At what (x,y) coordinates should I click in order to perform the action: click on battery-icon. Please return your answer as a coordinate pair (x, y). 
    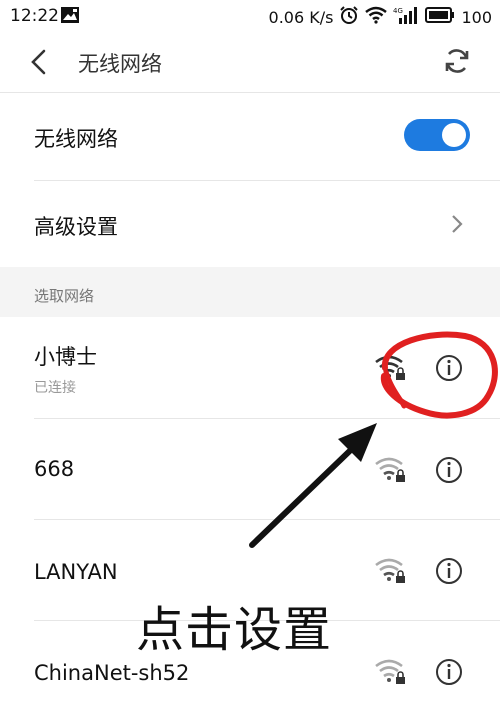
    Looking at the image, I should click on (440, 17).